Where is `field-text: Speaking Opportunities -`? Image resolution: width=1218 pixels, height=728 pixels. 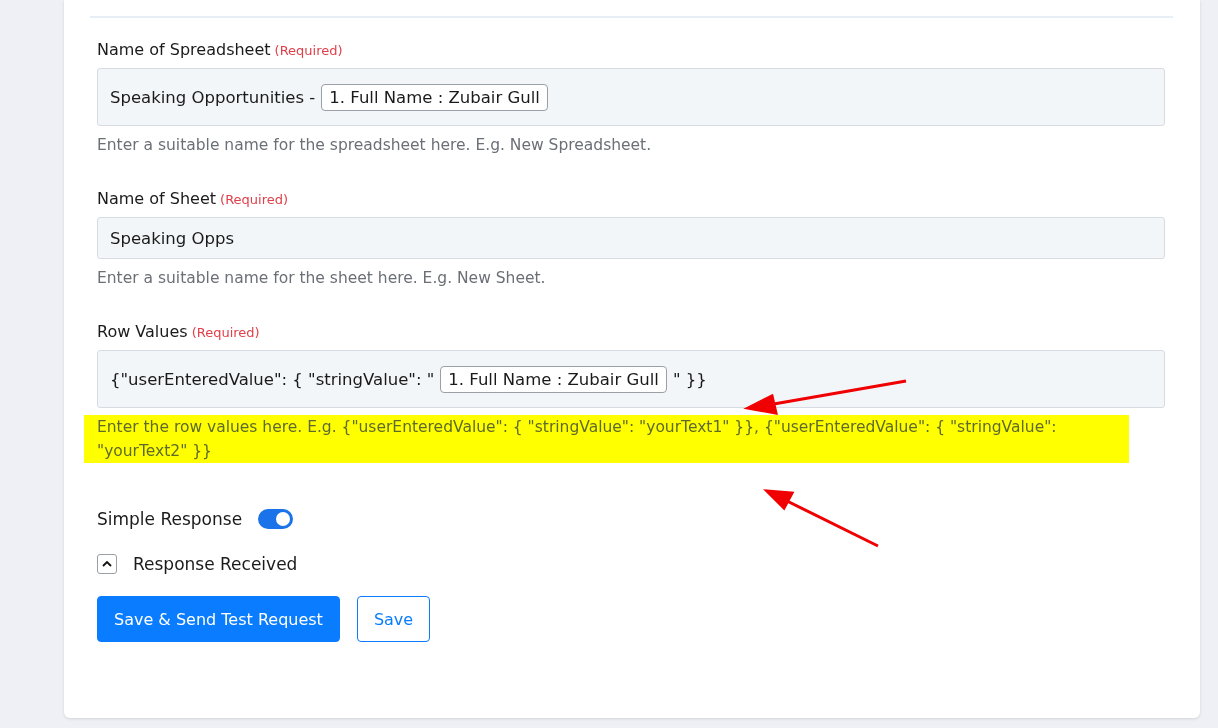 field-text: Speaking Opportunities - is located at coordinates (213, 97).